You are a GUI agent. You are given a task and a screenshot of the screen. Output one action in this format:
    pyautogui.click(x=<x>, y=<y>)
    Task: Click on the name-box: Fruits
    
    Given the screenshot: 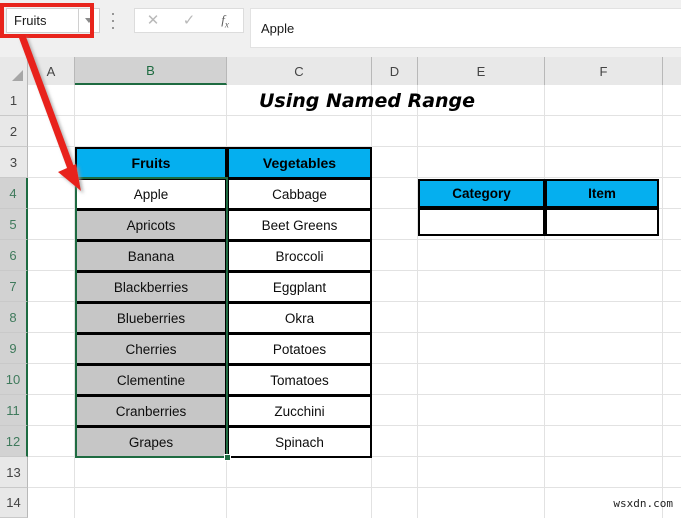 What is the action you would take?
    pyautogui.click(x=42, y=20)
    